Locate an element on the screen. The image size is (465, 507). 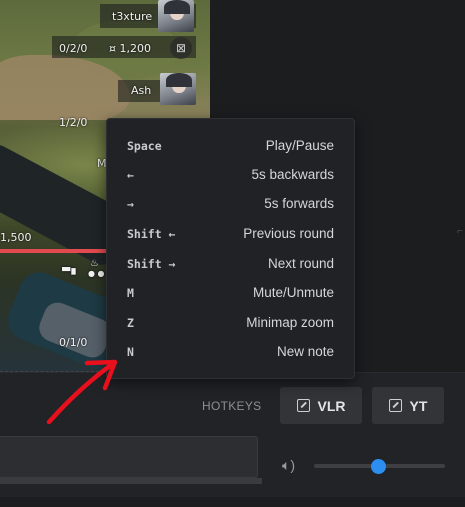
hotkey-action: Play/Pause is located at coordinates (299, 145).